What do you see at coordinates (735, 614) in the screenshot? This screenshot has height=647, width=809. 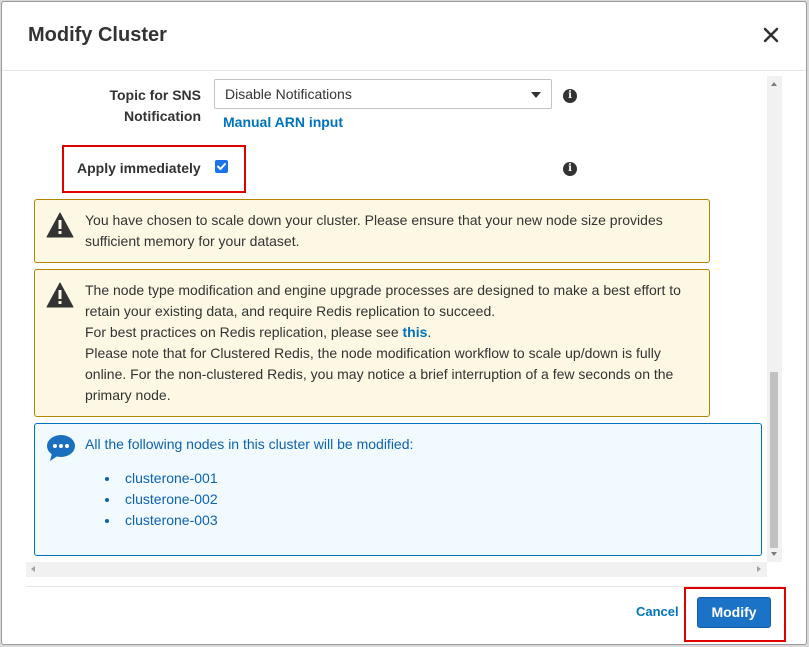 I see `modify-button-highlight` at bounding box center [735, 614].